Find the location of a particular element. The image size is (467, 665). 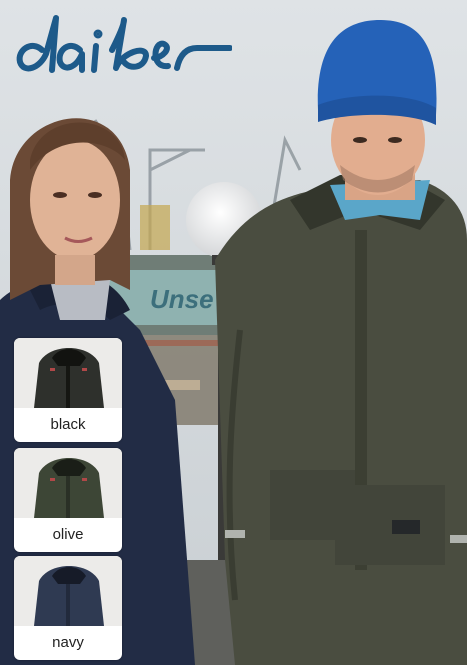

swatch-black: black is located at coordinates (68, 390).